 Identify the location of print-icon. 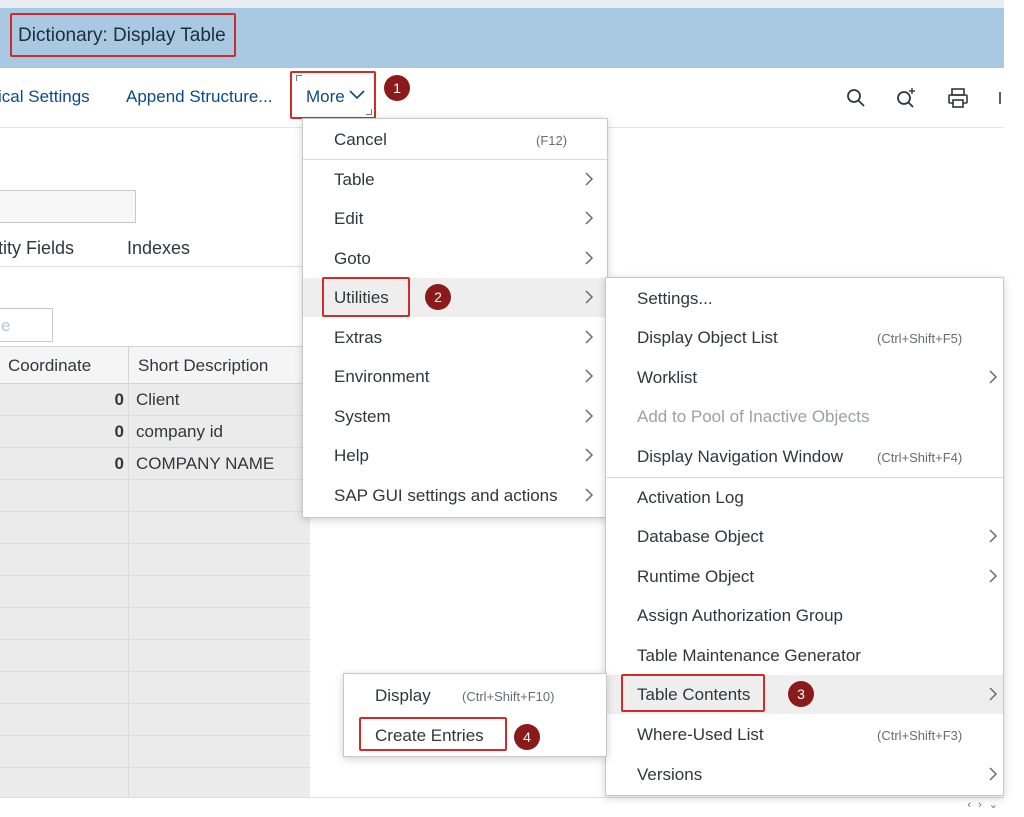
(958, 98).